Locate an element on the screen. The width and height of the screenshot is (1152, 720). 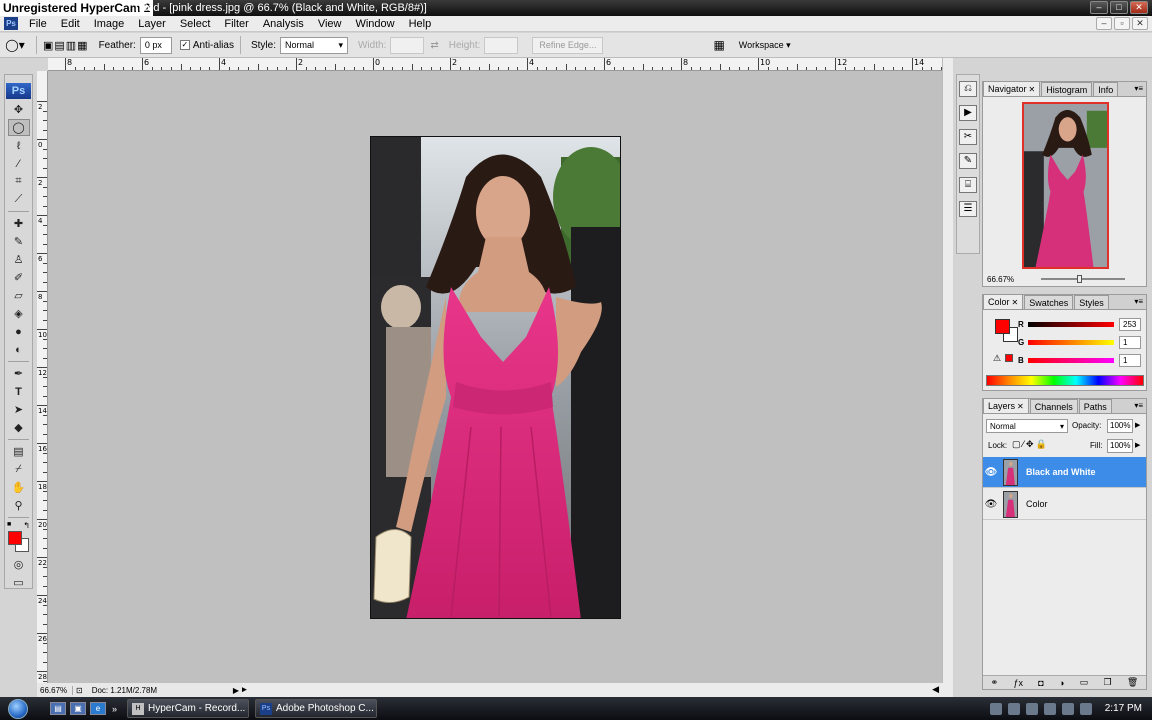
notes-tool-icon: ▤ is located at coordinates (19, 451).